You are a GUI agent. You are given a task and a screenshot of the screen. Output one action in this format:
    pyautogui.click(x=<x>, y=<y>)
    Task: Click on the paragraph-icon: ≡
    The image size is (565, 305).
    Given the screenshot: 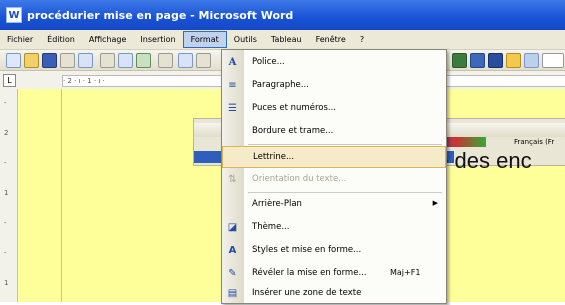 What is the action you would take?
    pyautogui.click(x=232, y=85)
    